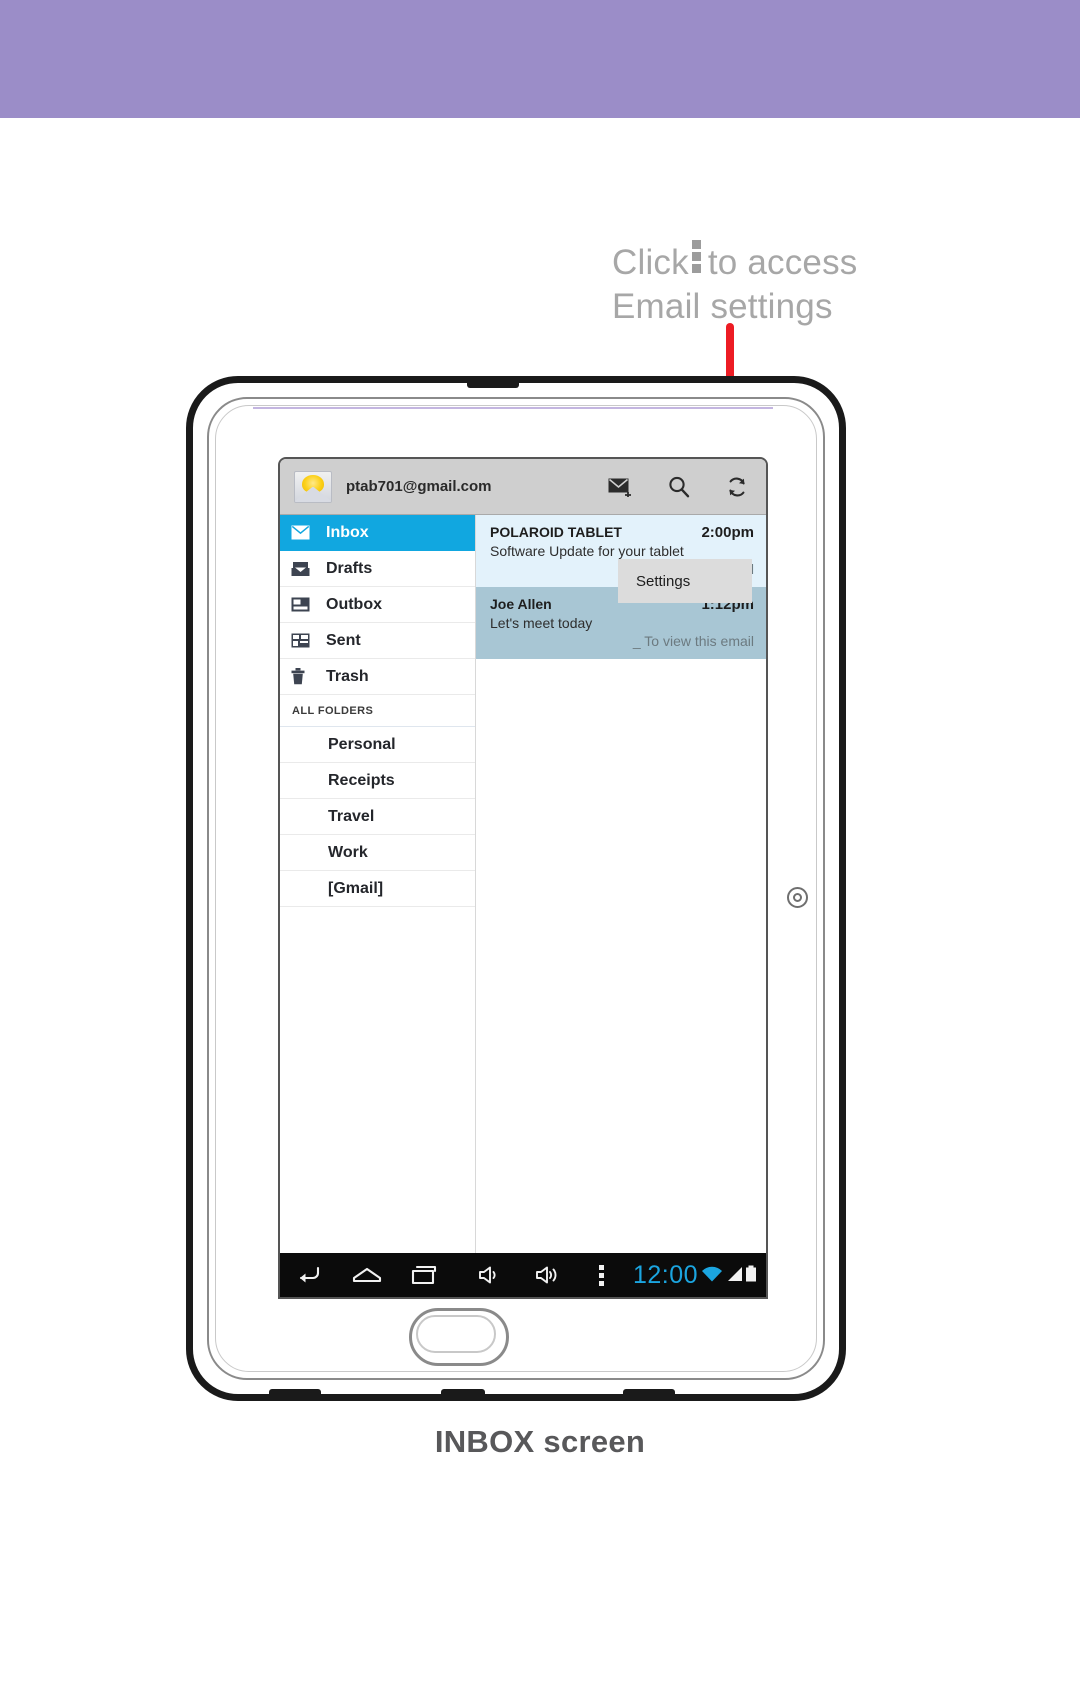 The width and height of the screenshot is (1080, 1686). I want to click on sidebar-item-work: Work, so click(377, 853).